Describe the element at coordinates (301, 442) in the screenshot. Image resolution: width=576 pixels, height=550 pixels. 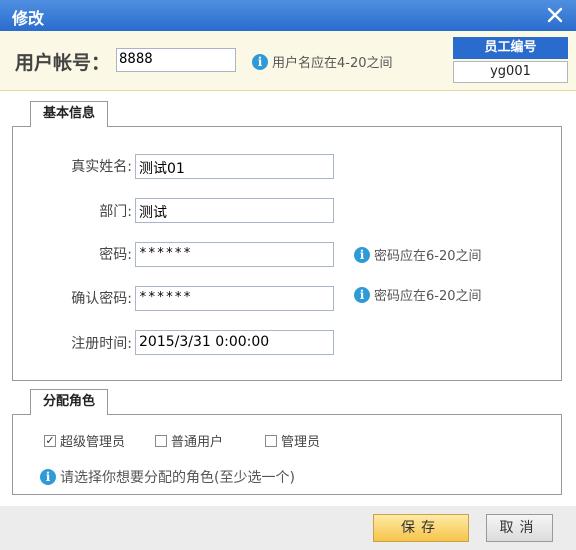
I see `role-label: 管理员` at that location.